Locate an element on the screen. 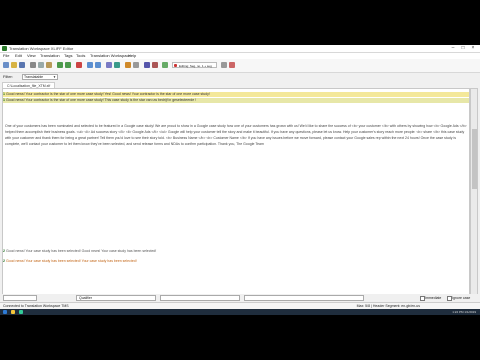 Image resolution: width=480 pixels, height=360 pixels. toolbar: Editing: Seg. no. 1 + seg is located at coordinates (240, 66).